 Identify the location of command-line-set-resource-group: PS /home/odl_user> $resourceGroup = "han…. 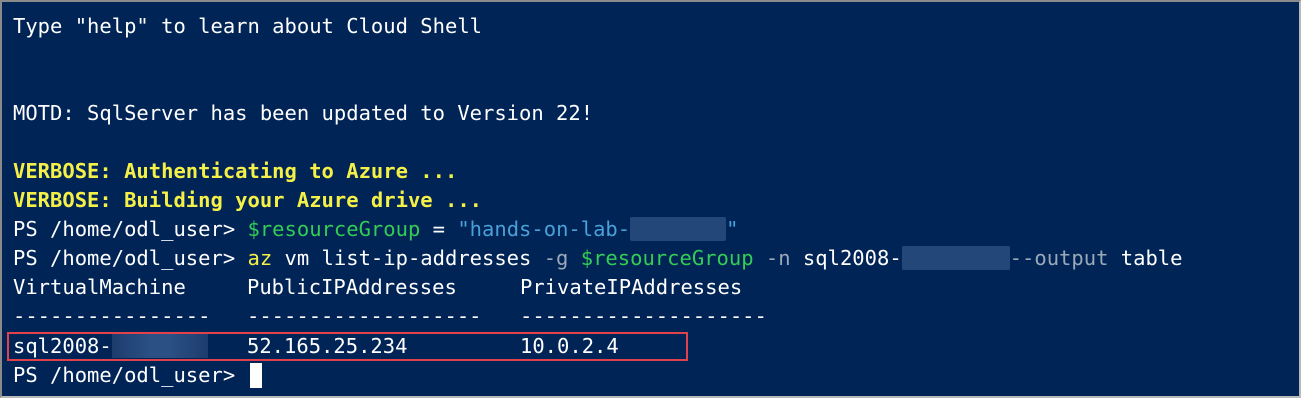
(375, 229).